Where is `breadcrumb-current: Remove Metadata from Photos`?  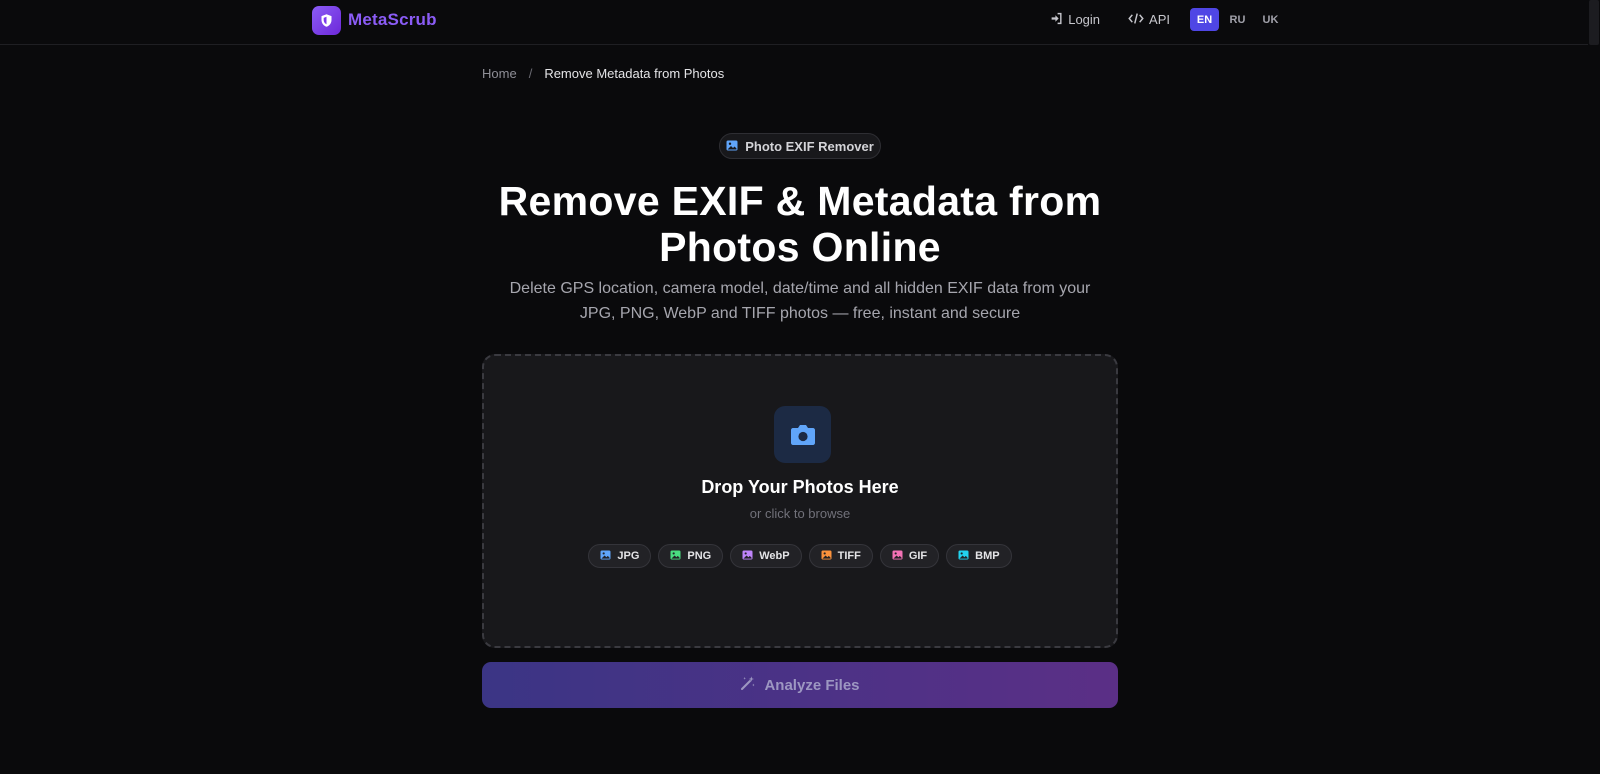 breadcrumb-current: Remove Metadata from Photos is located at coordinates (634, 73).